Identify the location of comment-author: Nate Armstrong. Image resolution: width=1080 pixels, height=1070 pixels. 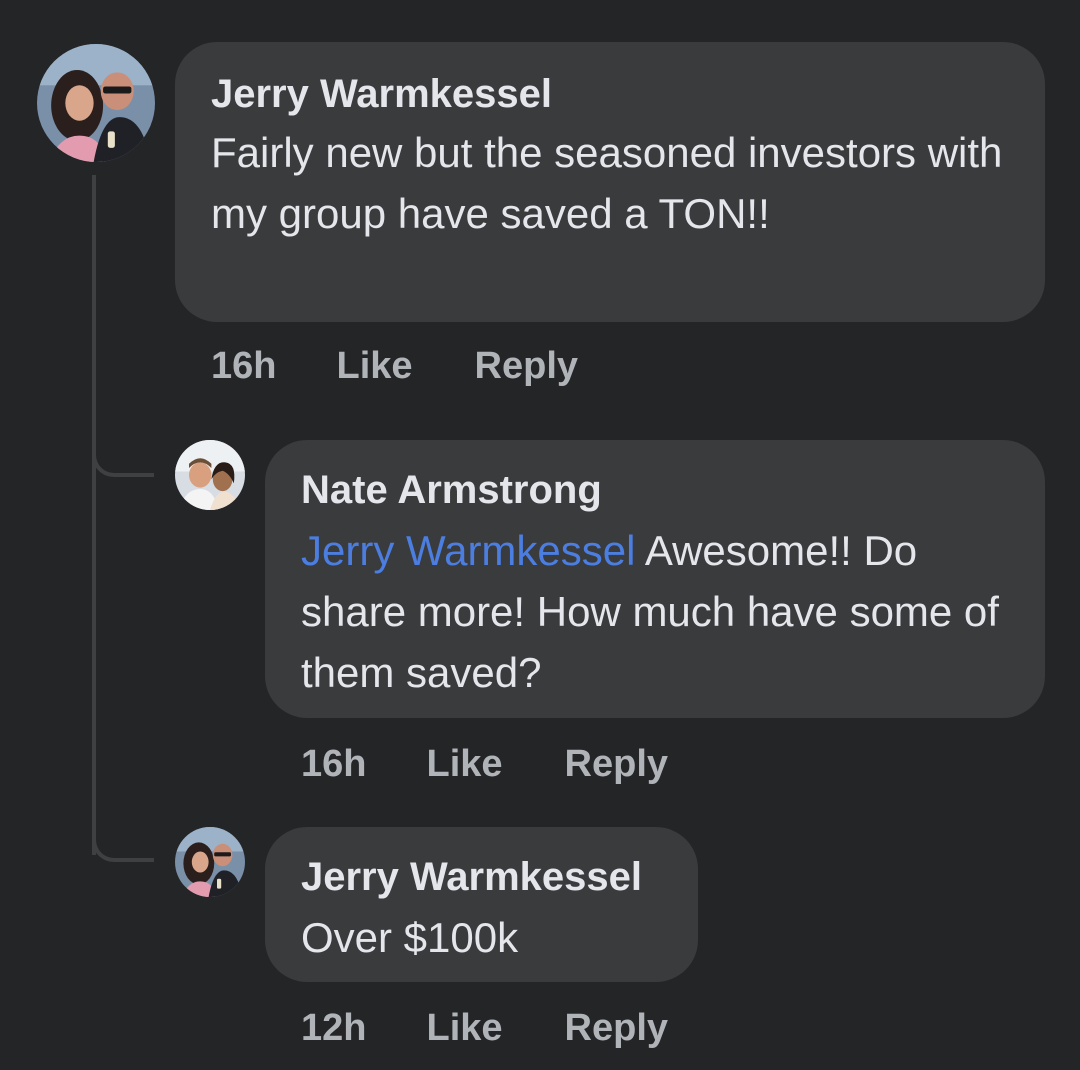
(655, 490).